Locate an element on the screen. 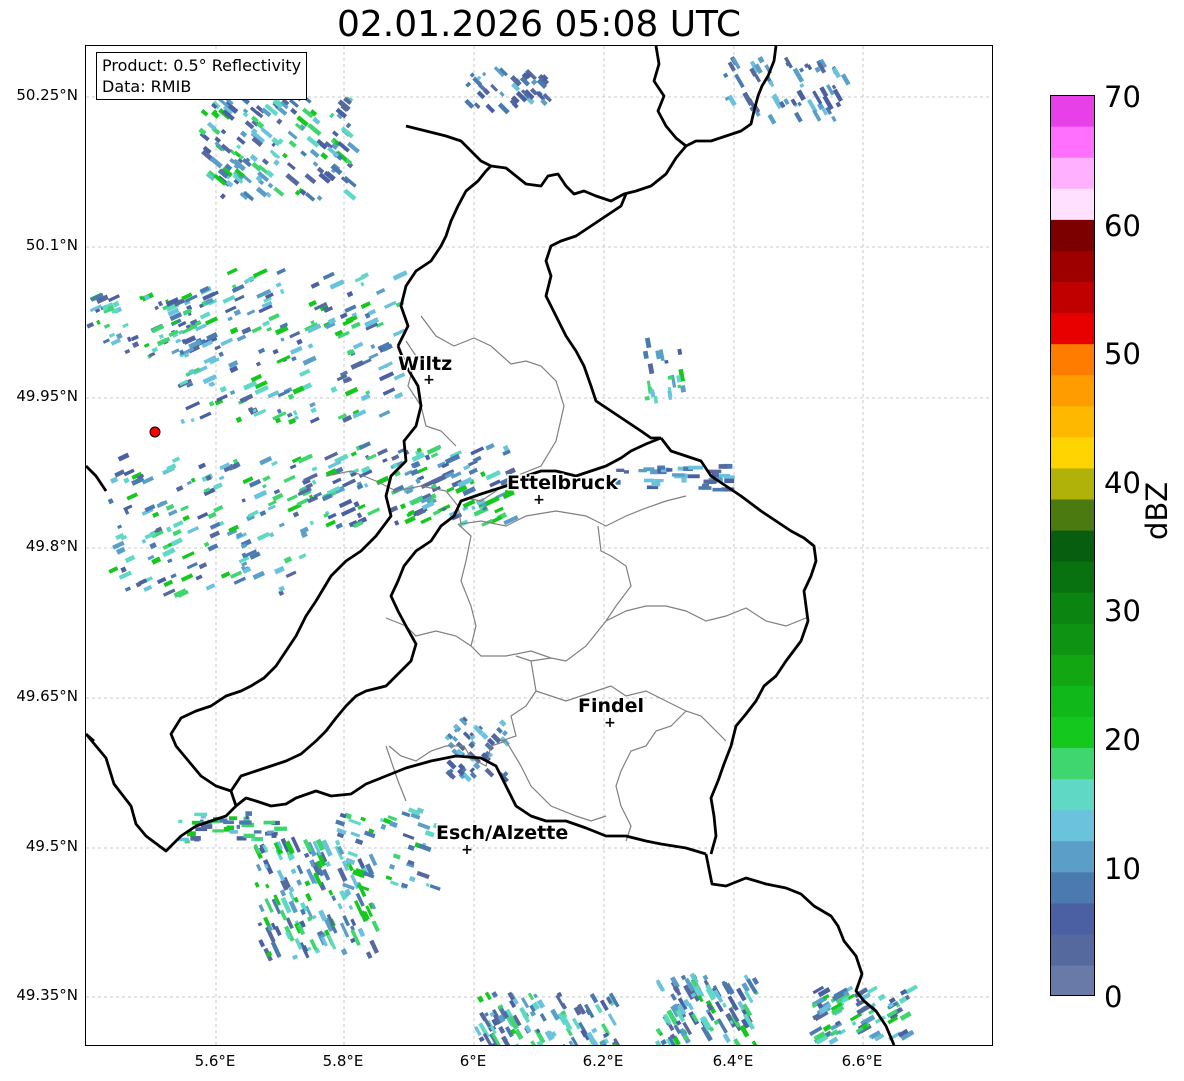 This screenshot has height=1081, width=1184. colorbar-tick: 50 is located at coordinates (1122, 354).